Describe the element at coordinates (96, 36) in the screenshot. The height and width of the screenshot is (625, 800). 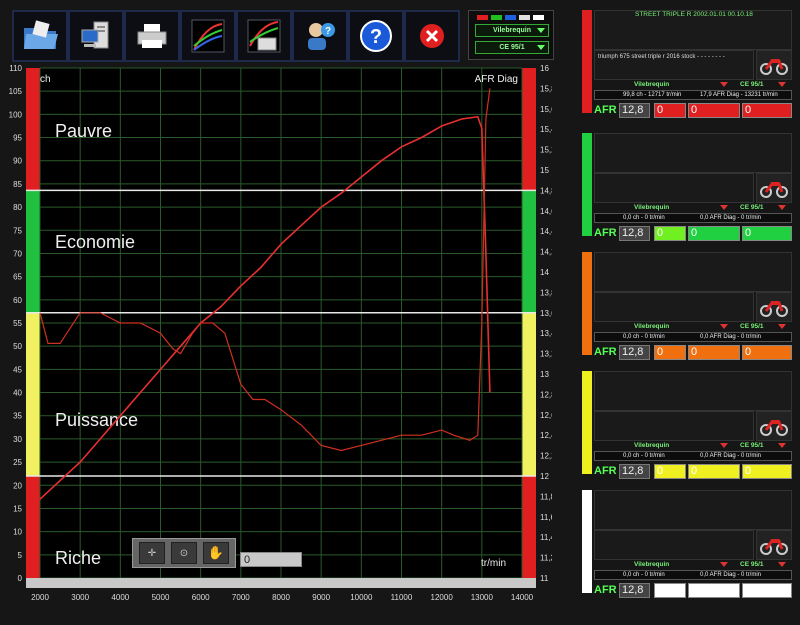
I see `computer-button` at that location.